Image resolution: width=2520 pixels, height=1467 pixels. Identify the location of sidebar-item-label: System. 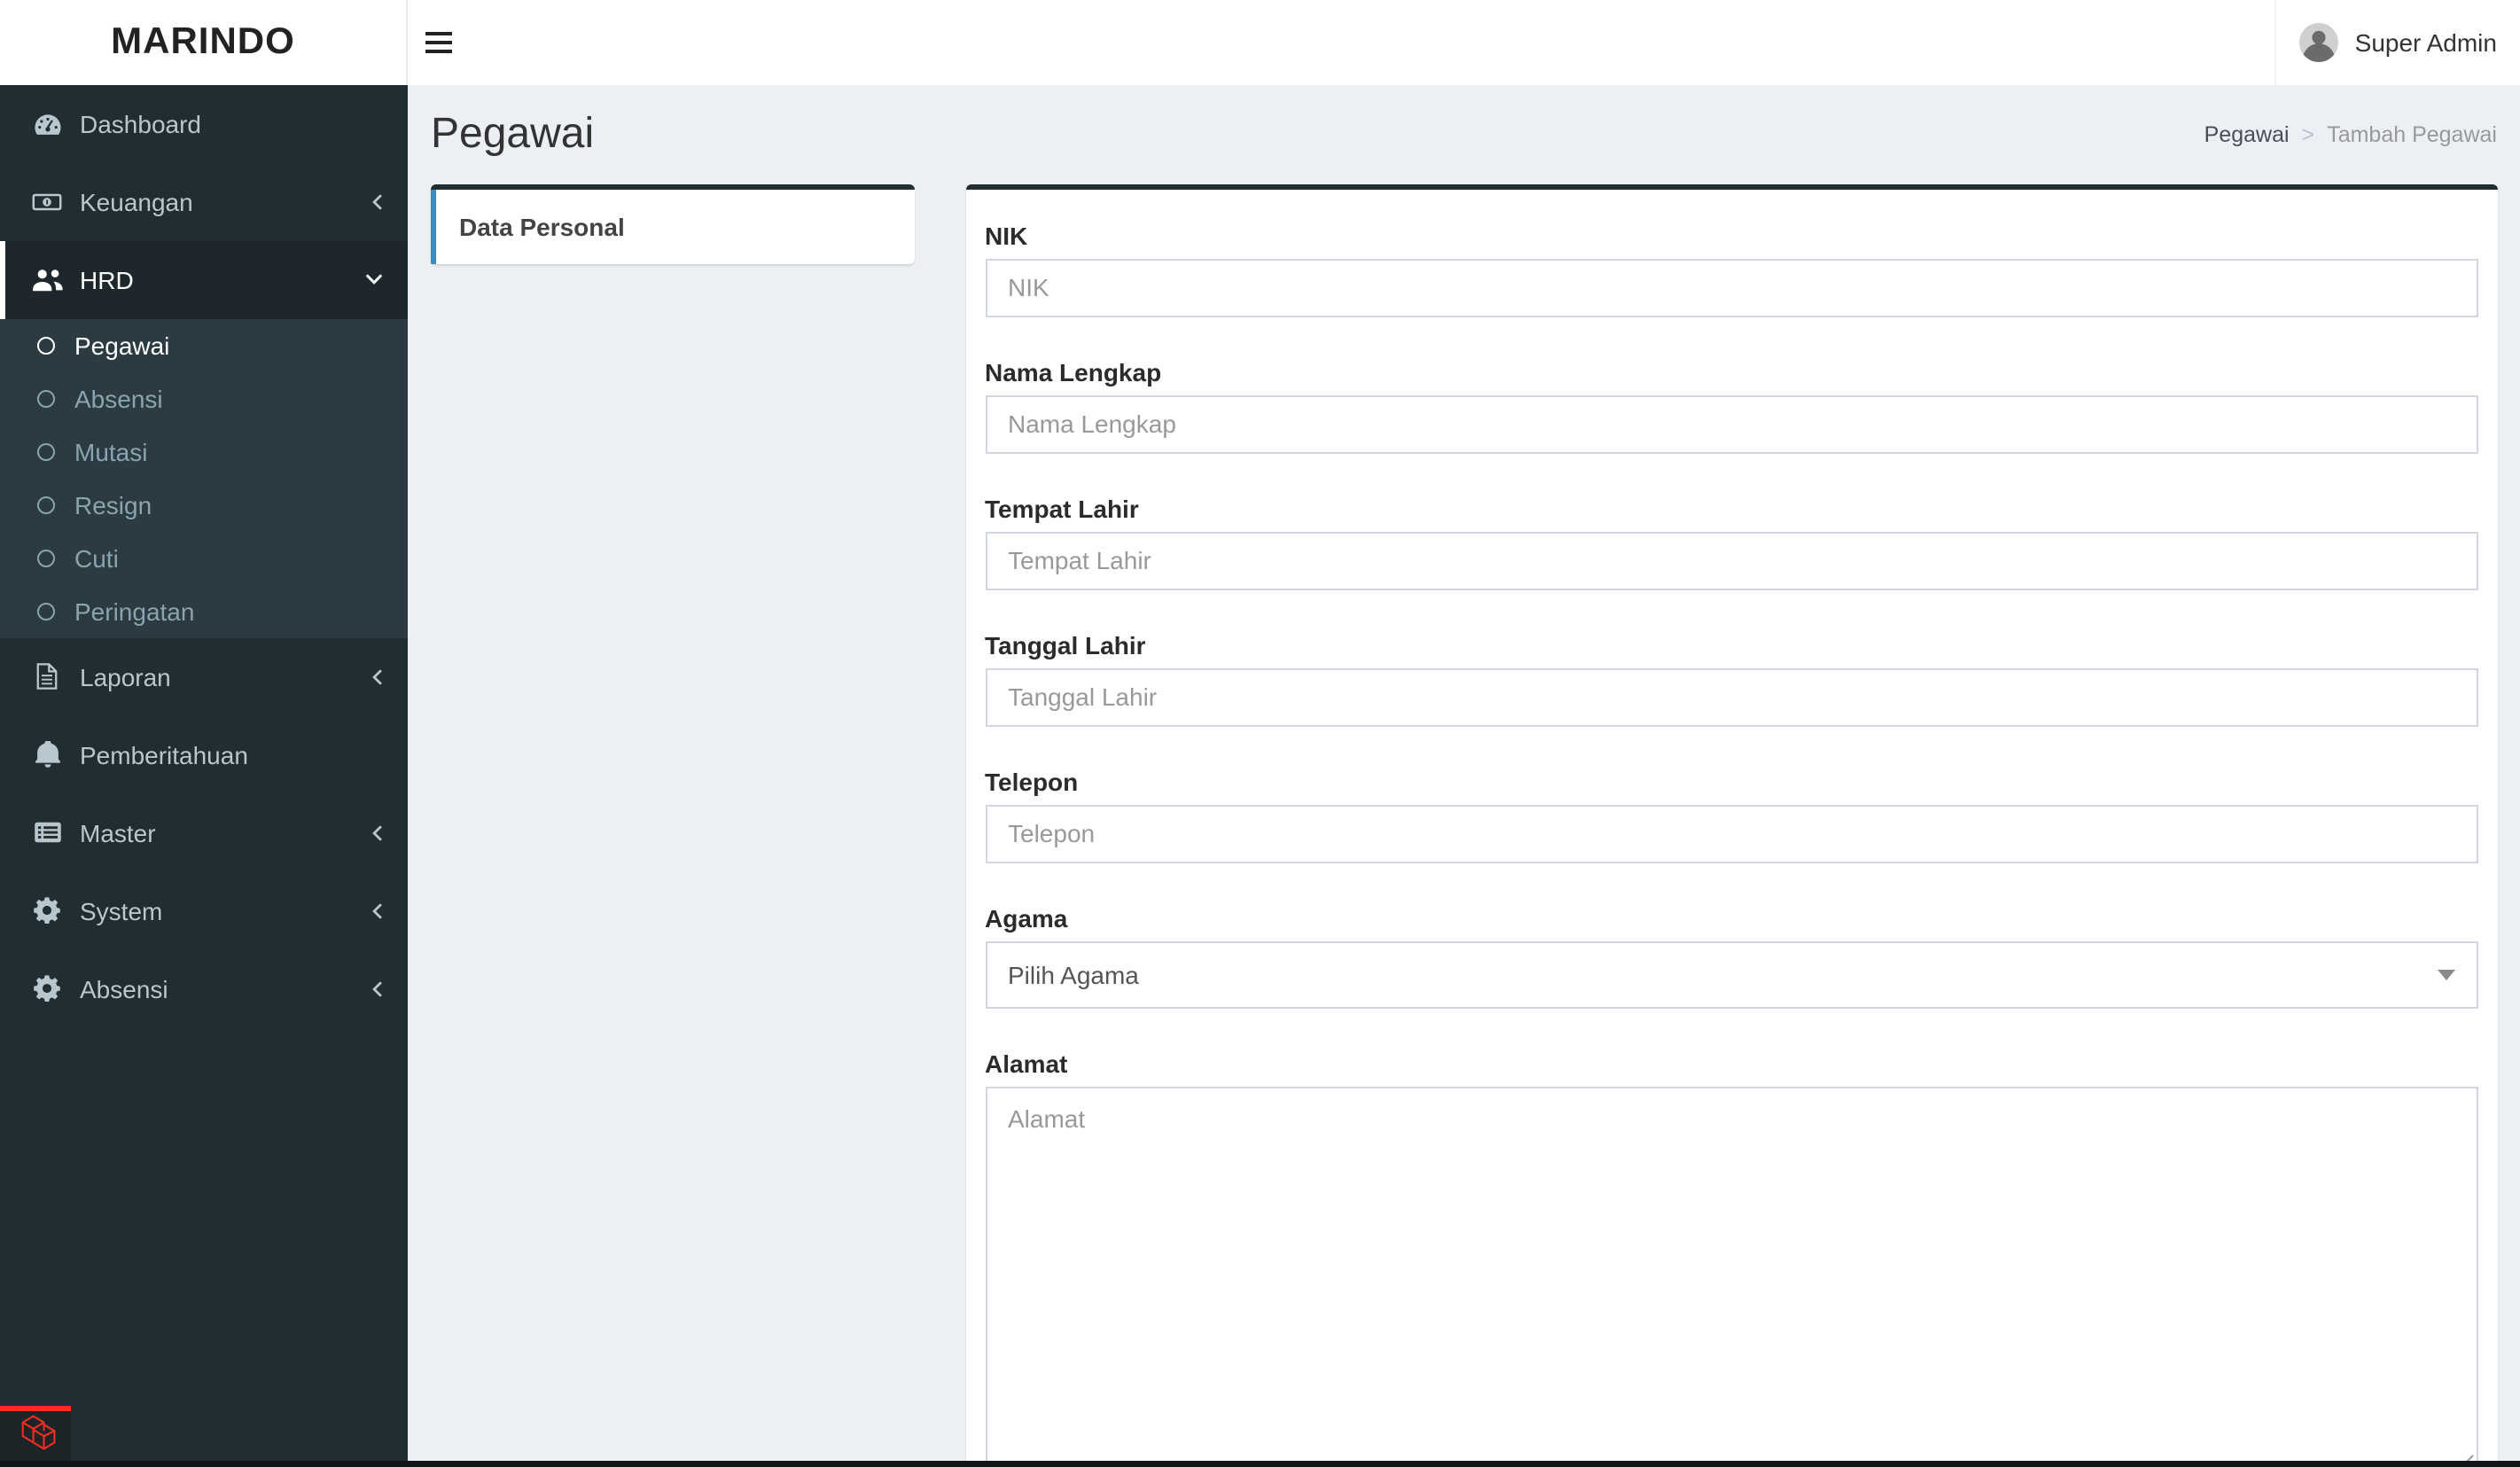
(121, 910).